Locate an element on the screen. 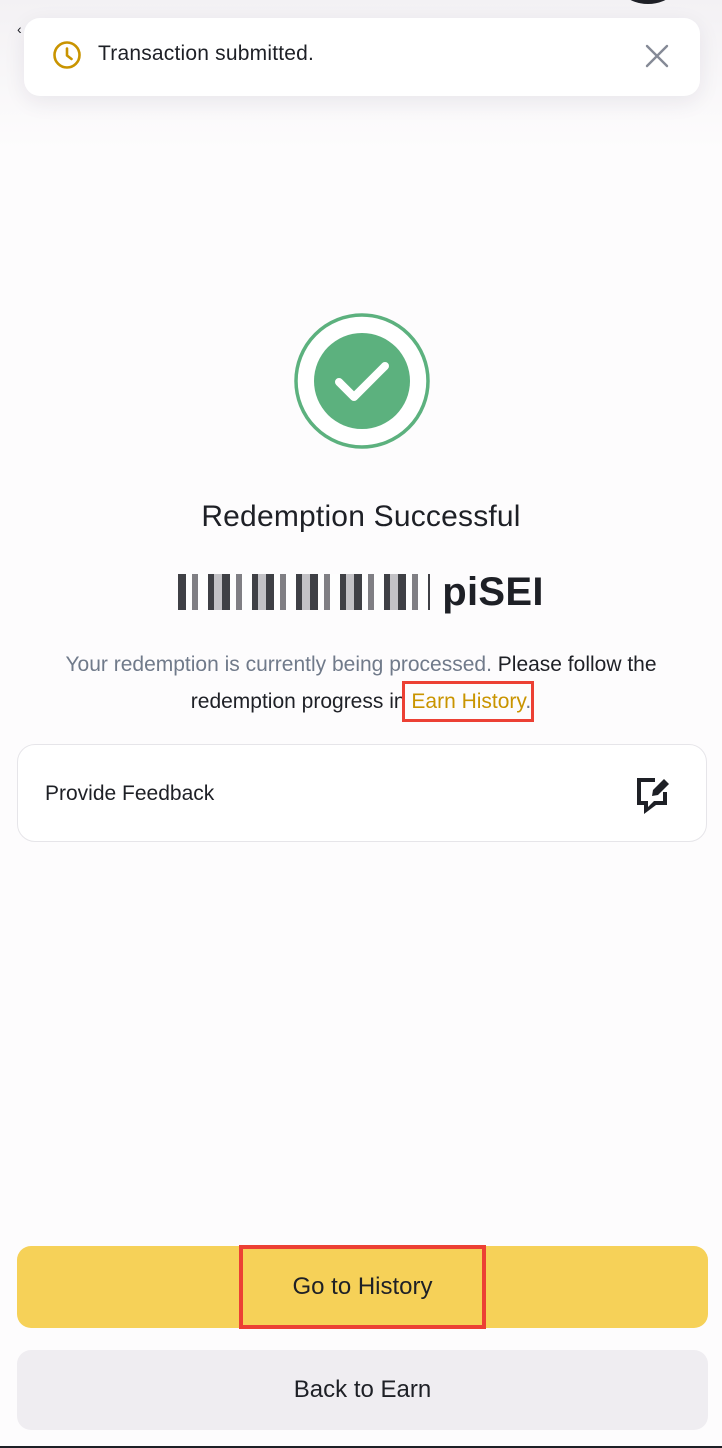  close-icon is located at coordinates (657, 56).